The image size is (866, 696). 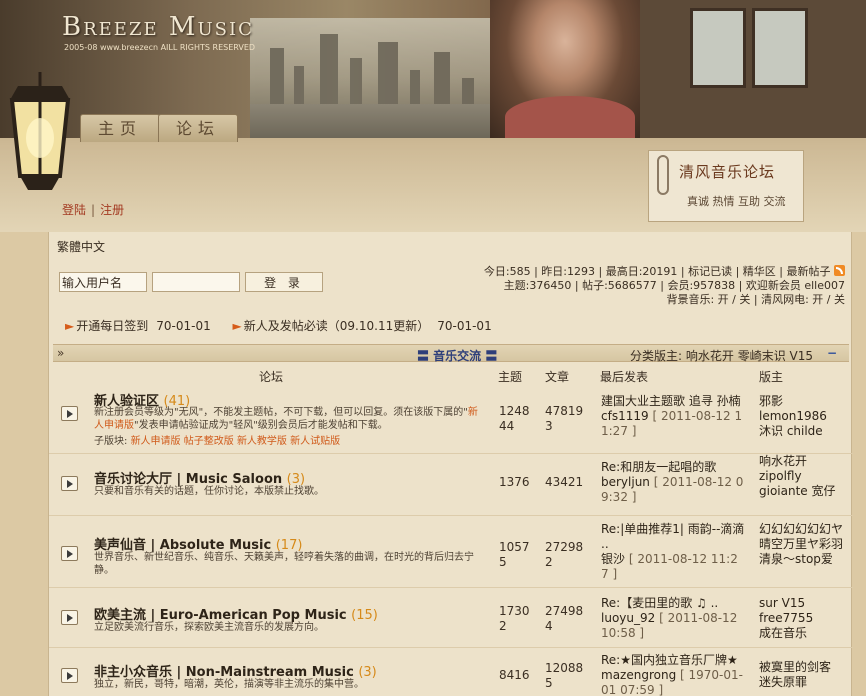 What do you see at coordinates (673, 482) in the screenshot?
I see `last-post: Re:和朋友一起唱的歌 beryljun [ 2011-08-12 09:32 ]` at bounding box center [673, 482].